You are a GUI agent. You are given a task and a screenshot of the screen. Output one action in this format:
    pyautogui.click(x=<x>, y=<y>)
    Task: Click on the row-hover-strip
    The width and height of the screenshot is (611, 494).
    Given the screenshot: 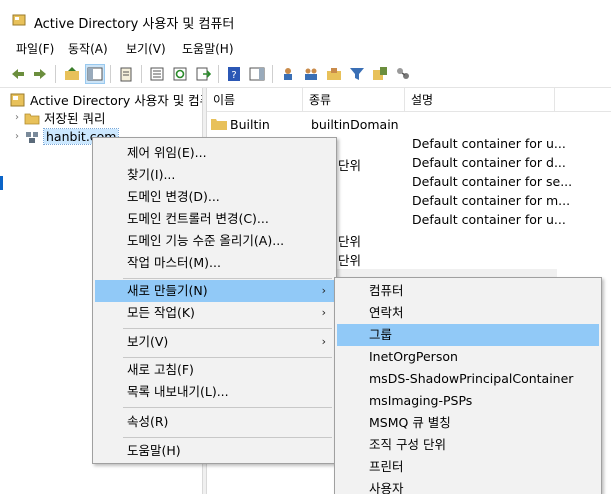 What is the action you would take?
    pyautogui.click(x=447, y=273)
    